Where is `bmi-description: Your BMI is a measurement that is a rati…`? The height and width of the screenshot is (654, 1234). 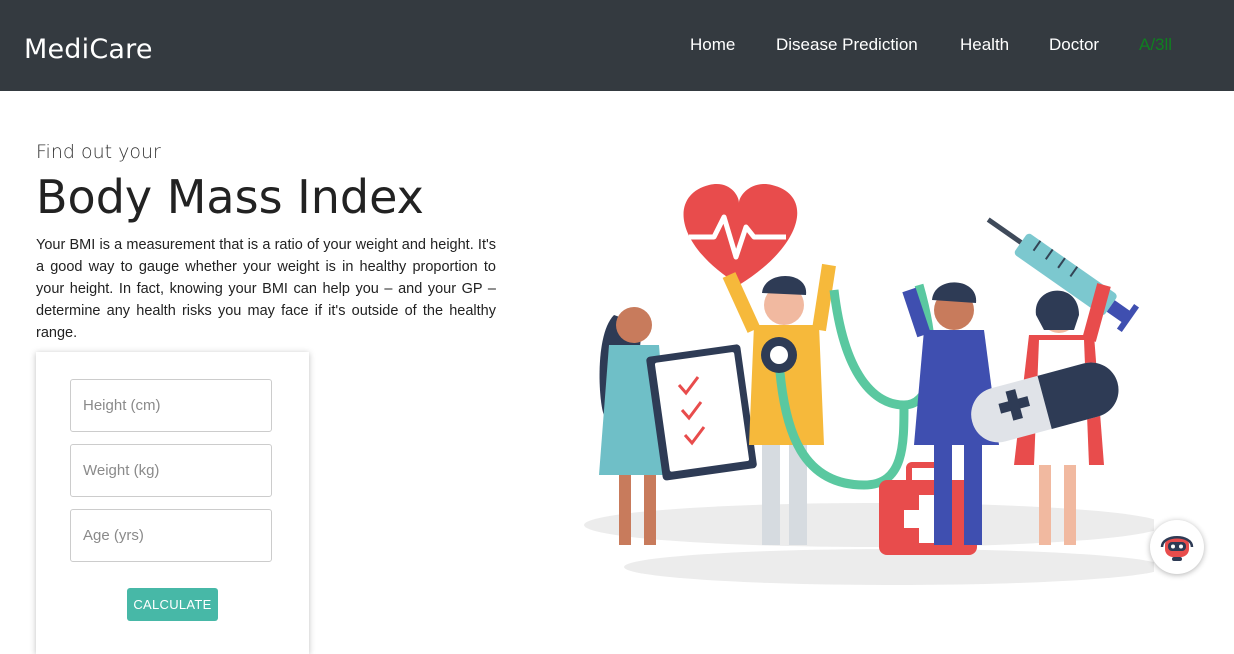
bmi-description: Your BMI is a measurement that is a rati… is located at coordinates (266, 289).